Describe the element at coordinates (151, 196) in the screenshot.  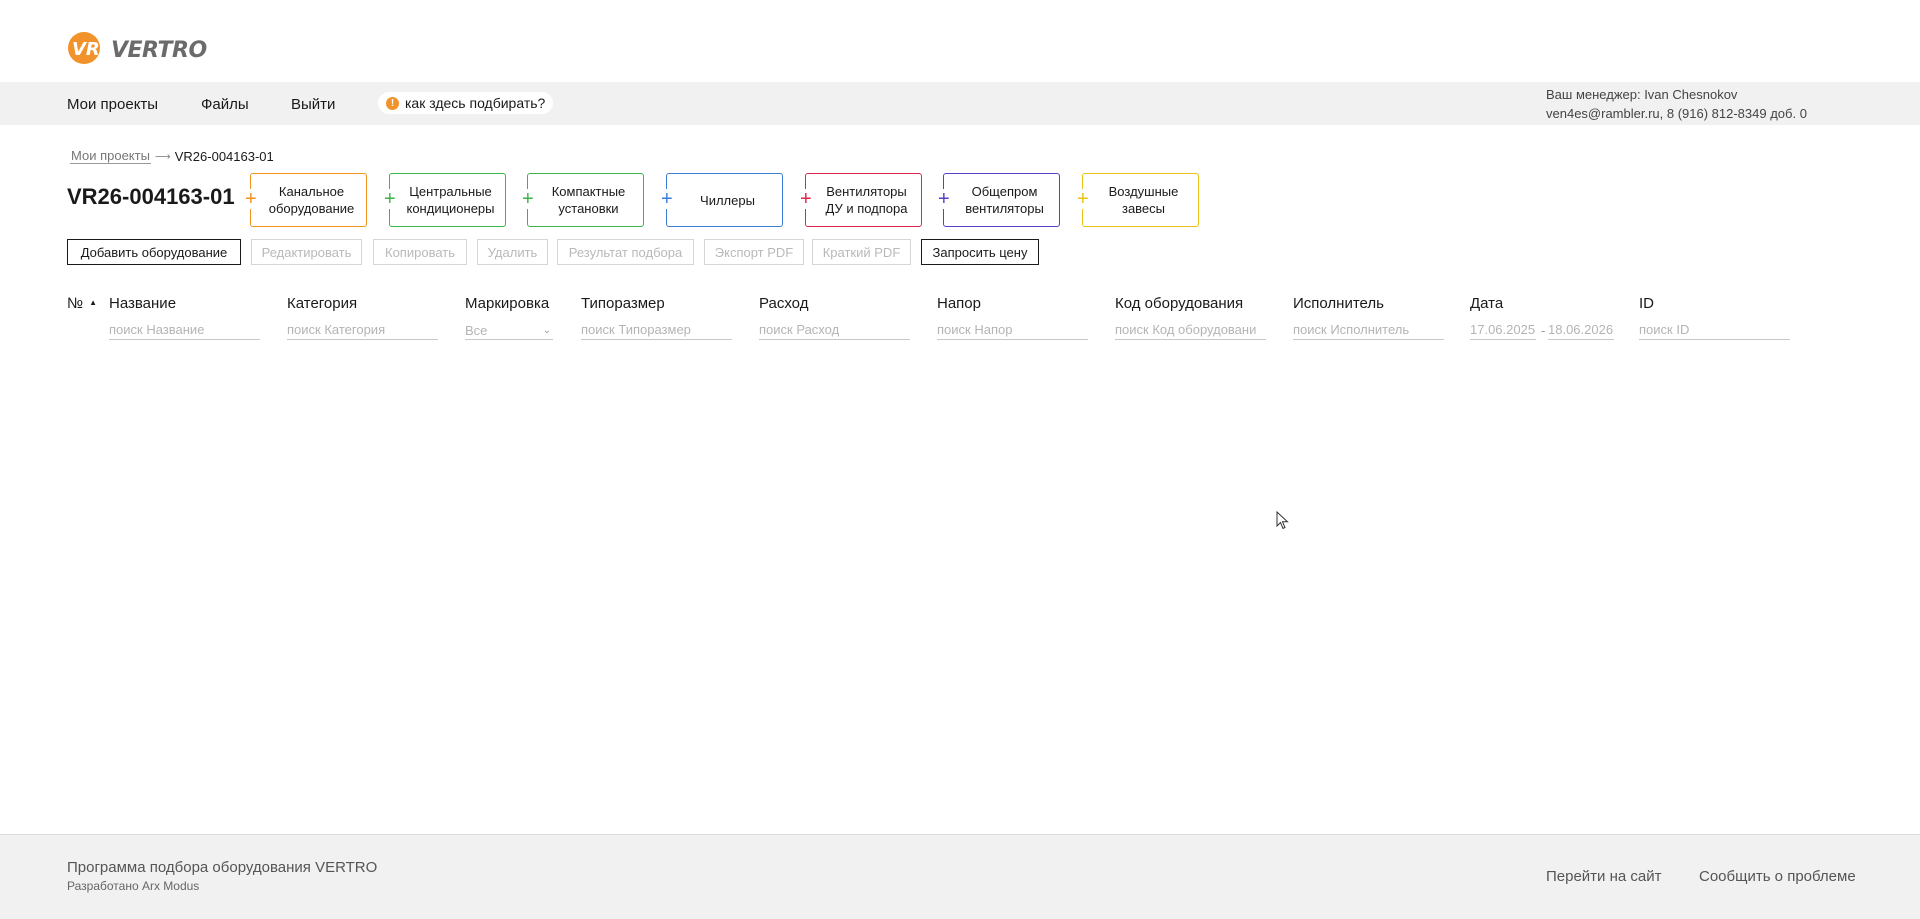
I see `page-title: VR26-004163-01` at that location.